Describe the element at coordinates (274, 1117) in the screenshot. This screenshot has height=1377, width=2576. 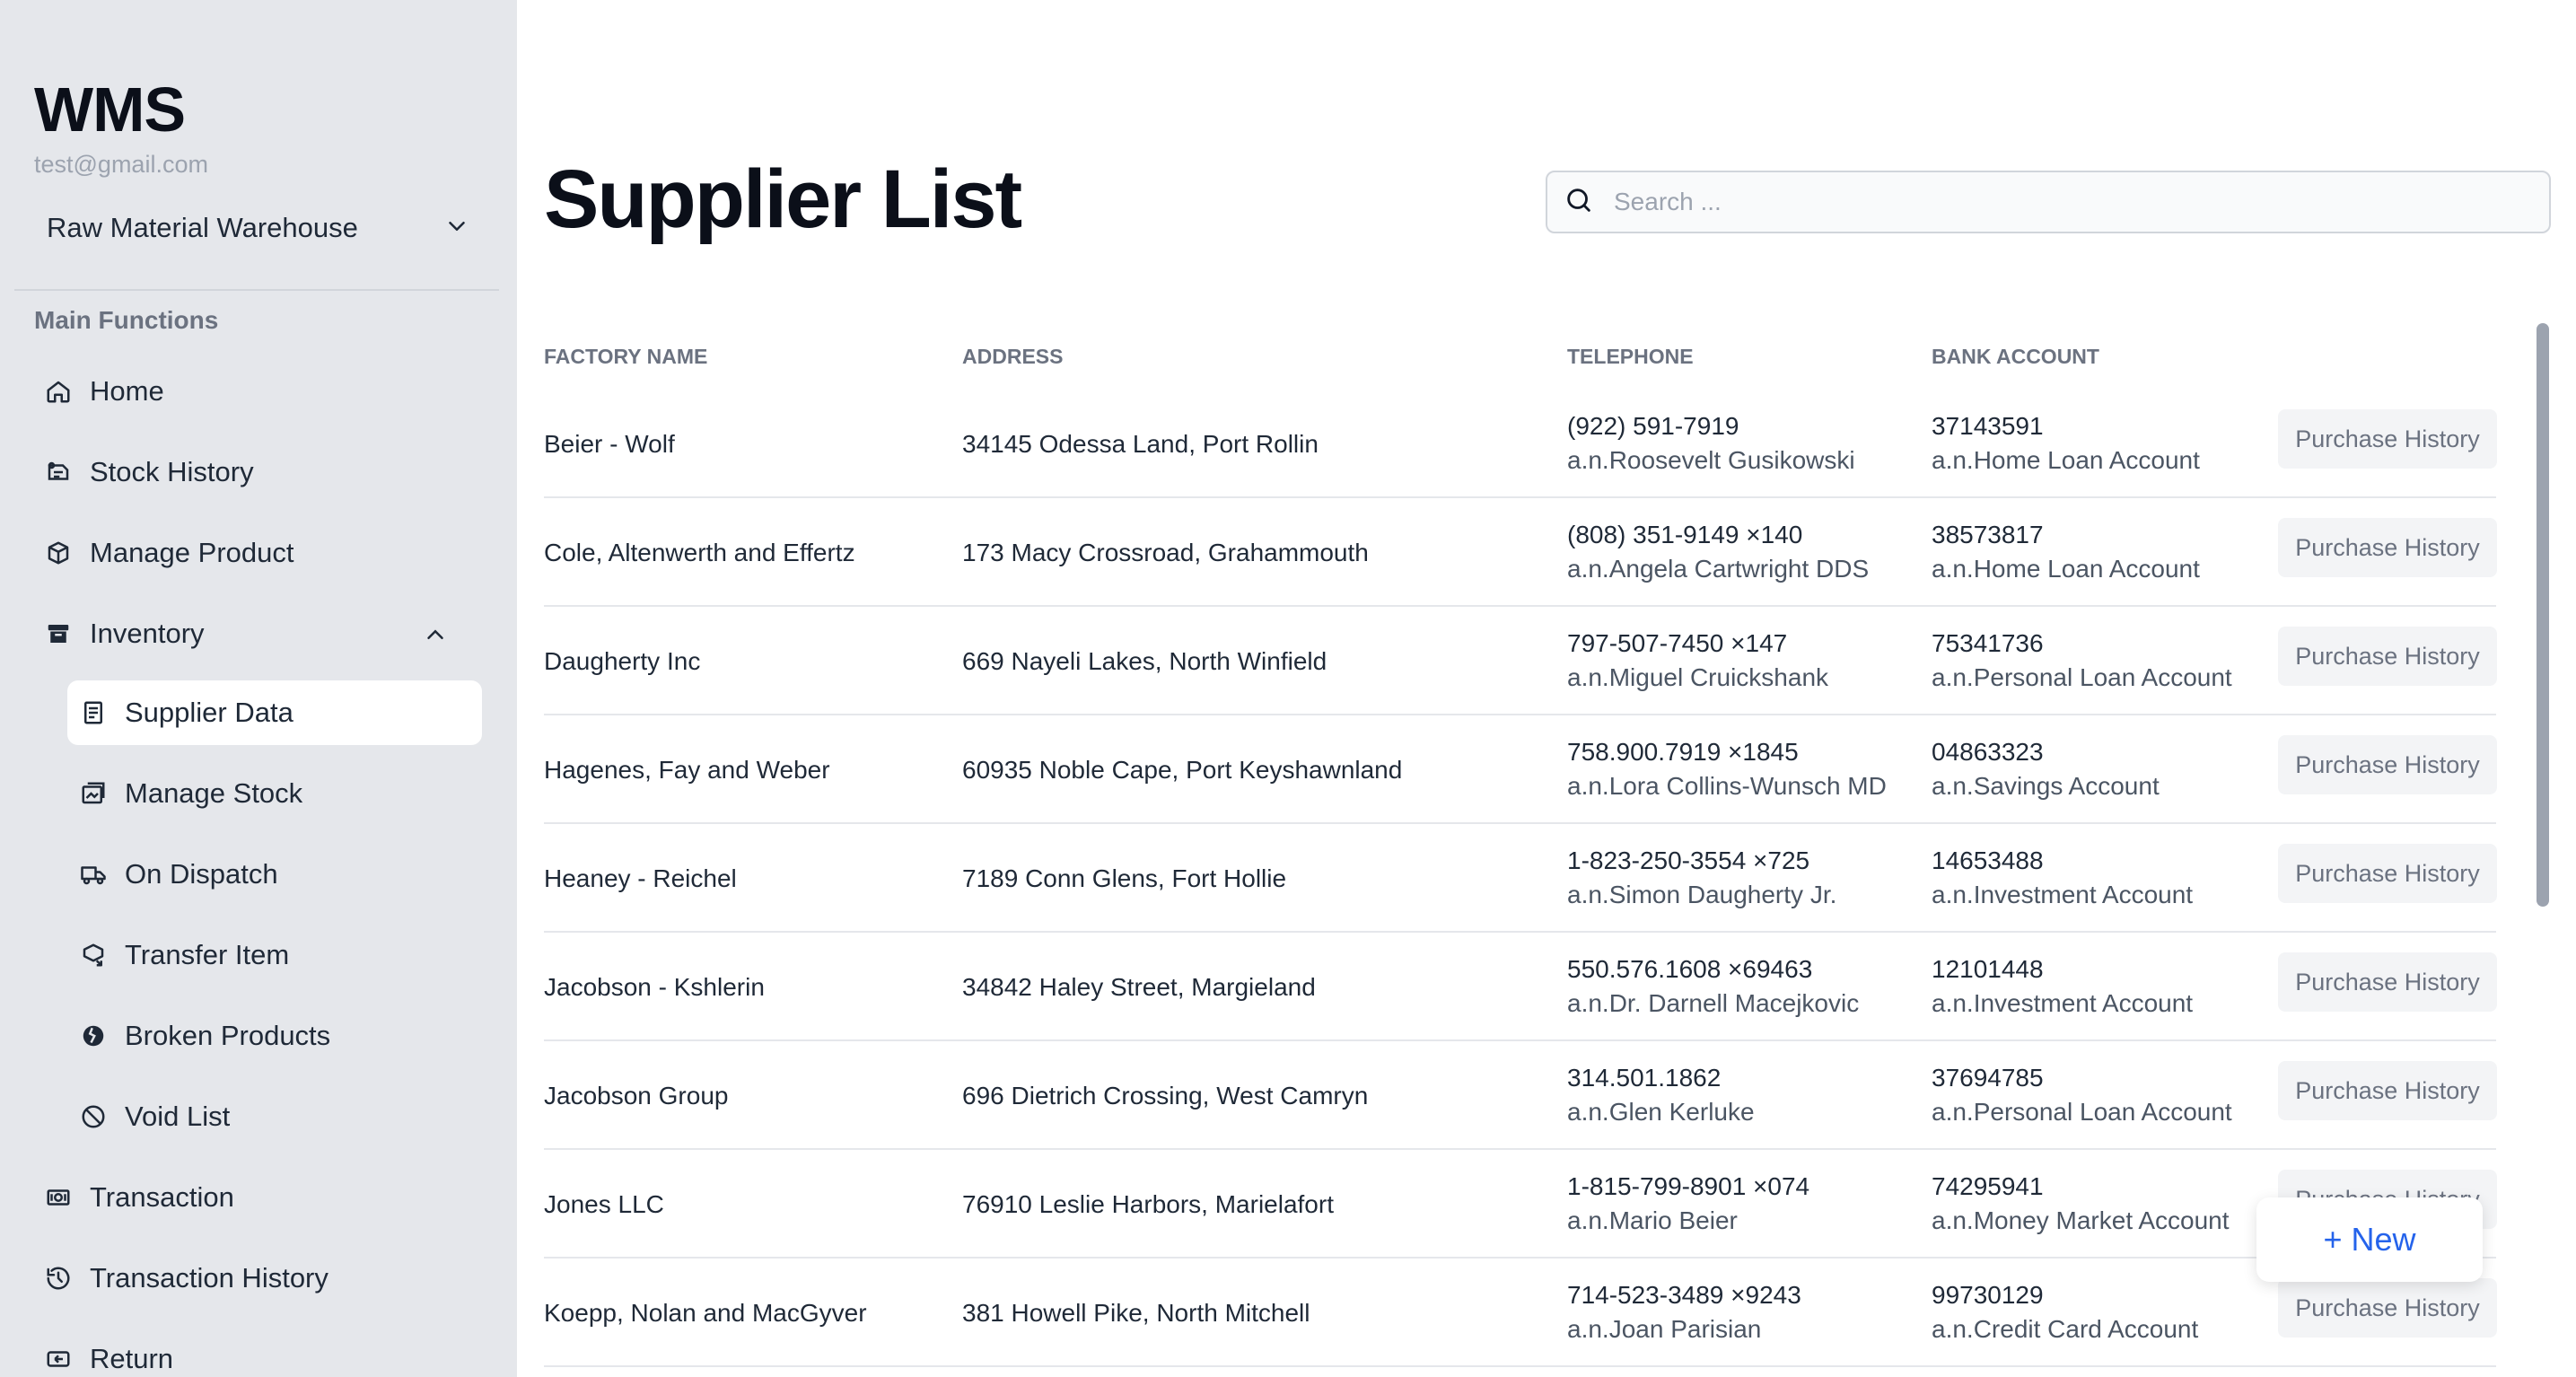
I see `sidebar-item-void-list: Void List` at that location.